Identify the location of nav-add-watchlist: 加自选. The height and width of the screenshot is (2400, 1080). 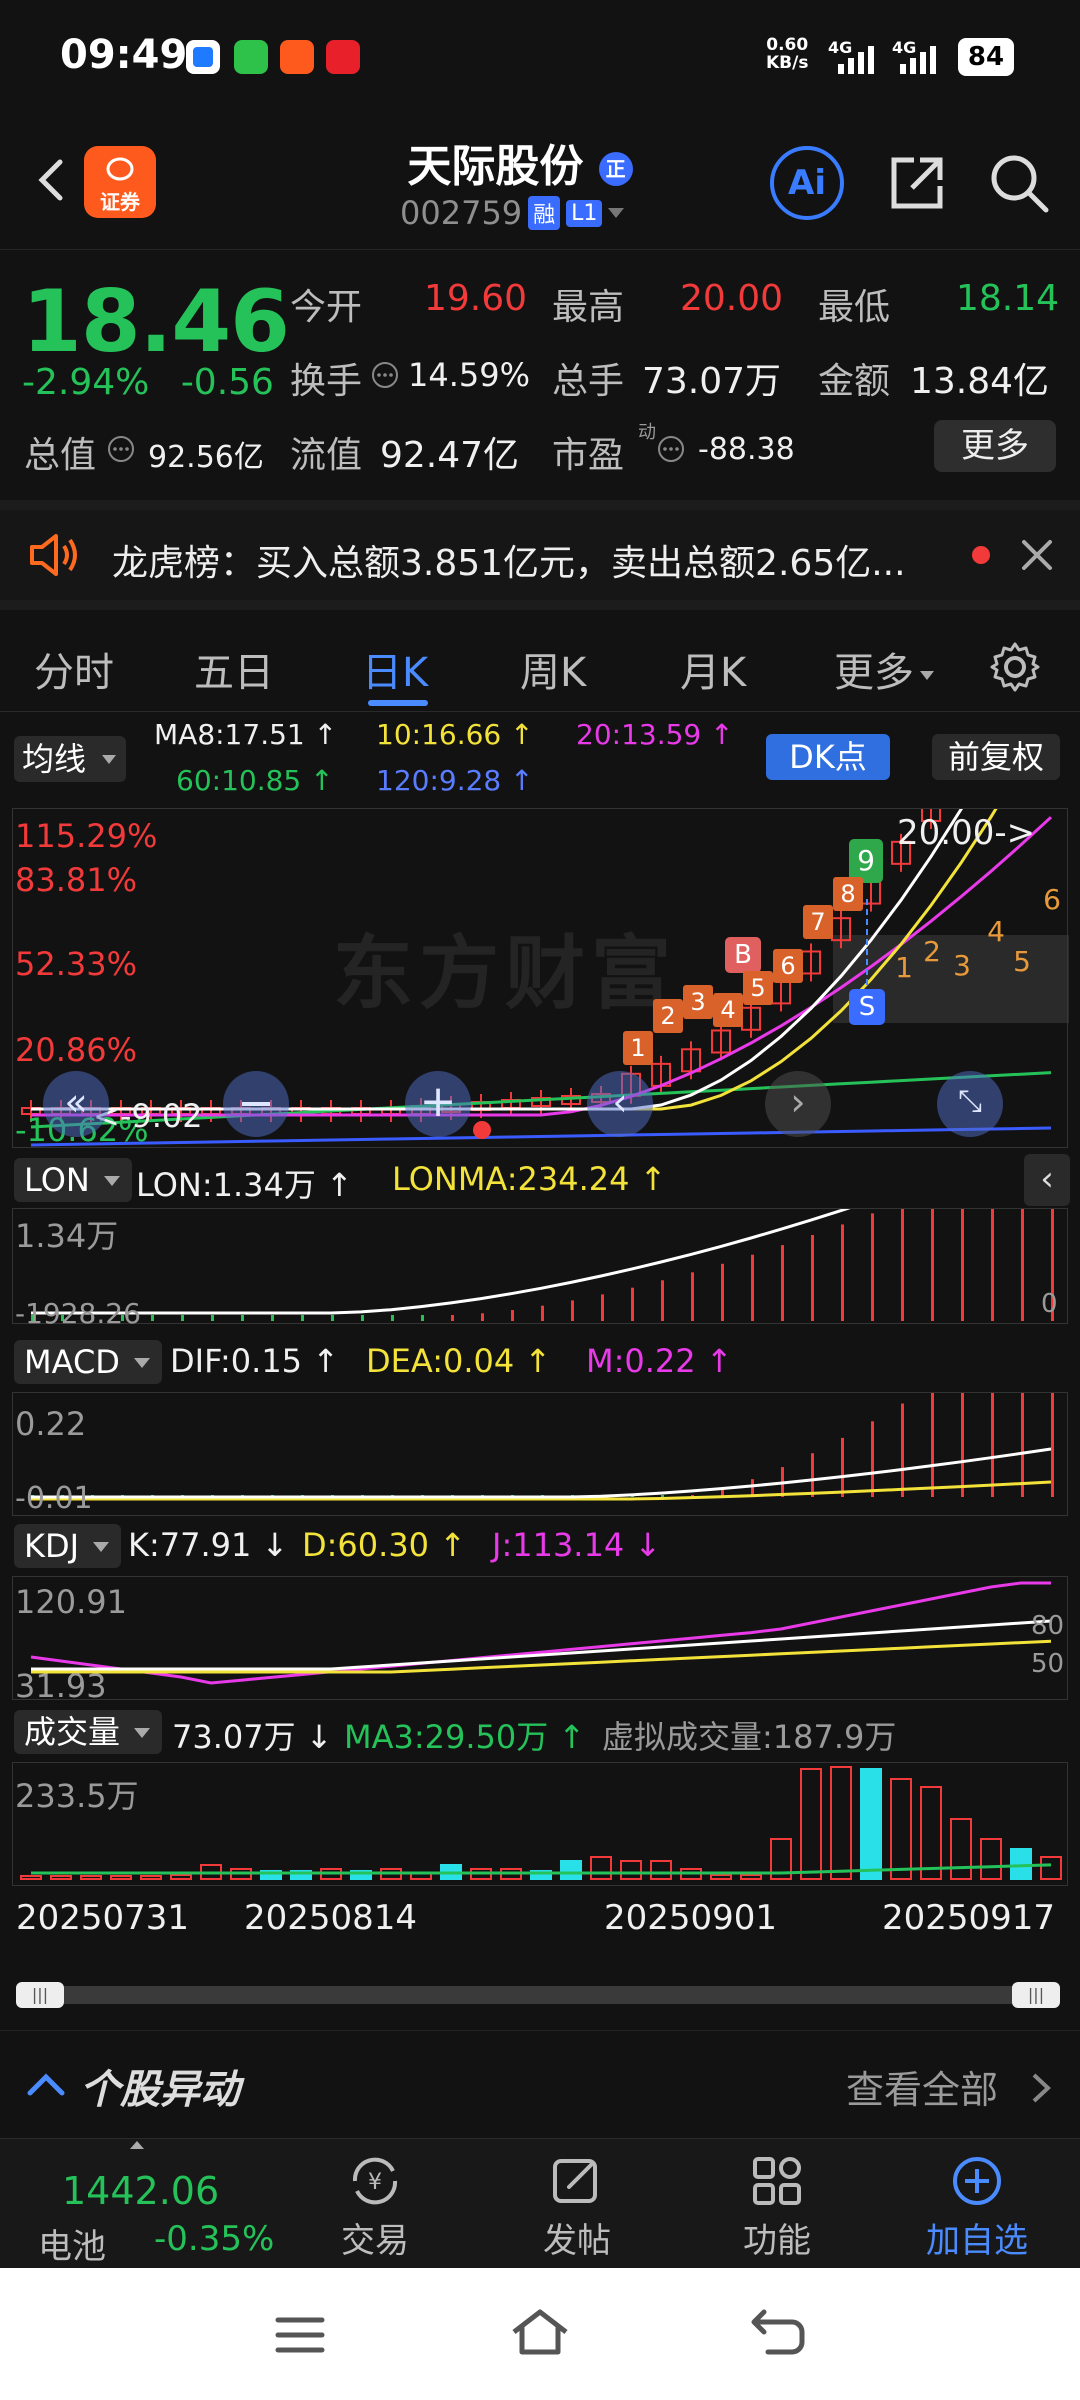
(977, 2207).